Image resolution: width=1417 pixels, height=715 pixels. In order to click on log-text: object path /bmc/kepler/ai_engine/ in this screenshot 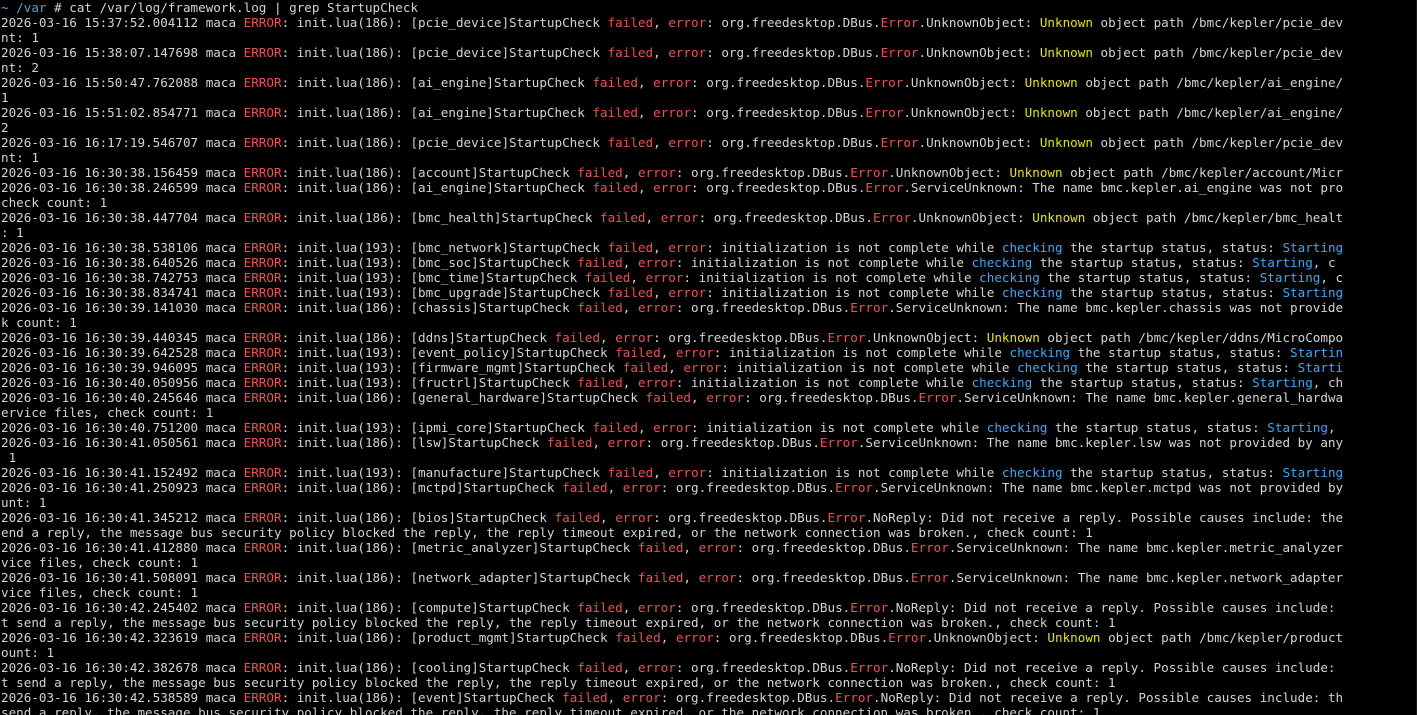, I will do `click(1210, 112)`.